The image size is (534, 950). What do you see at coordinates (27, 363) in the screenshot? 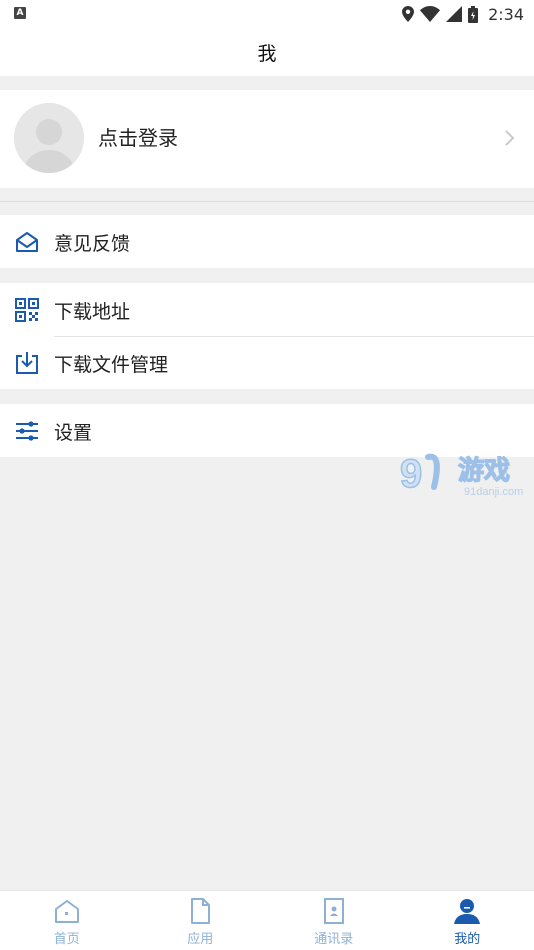
I see `download-tray-icon` at bounding box center [27, 363].